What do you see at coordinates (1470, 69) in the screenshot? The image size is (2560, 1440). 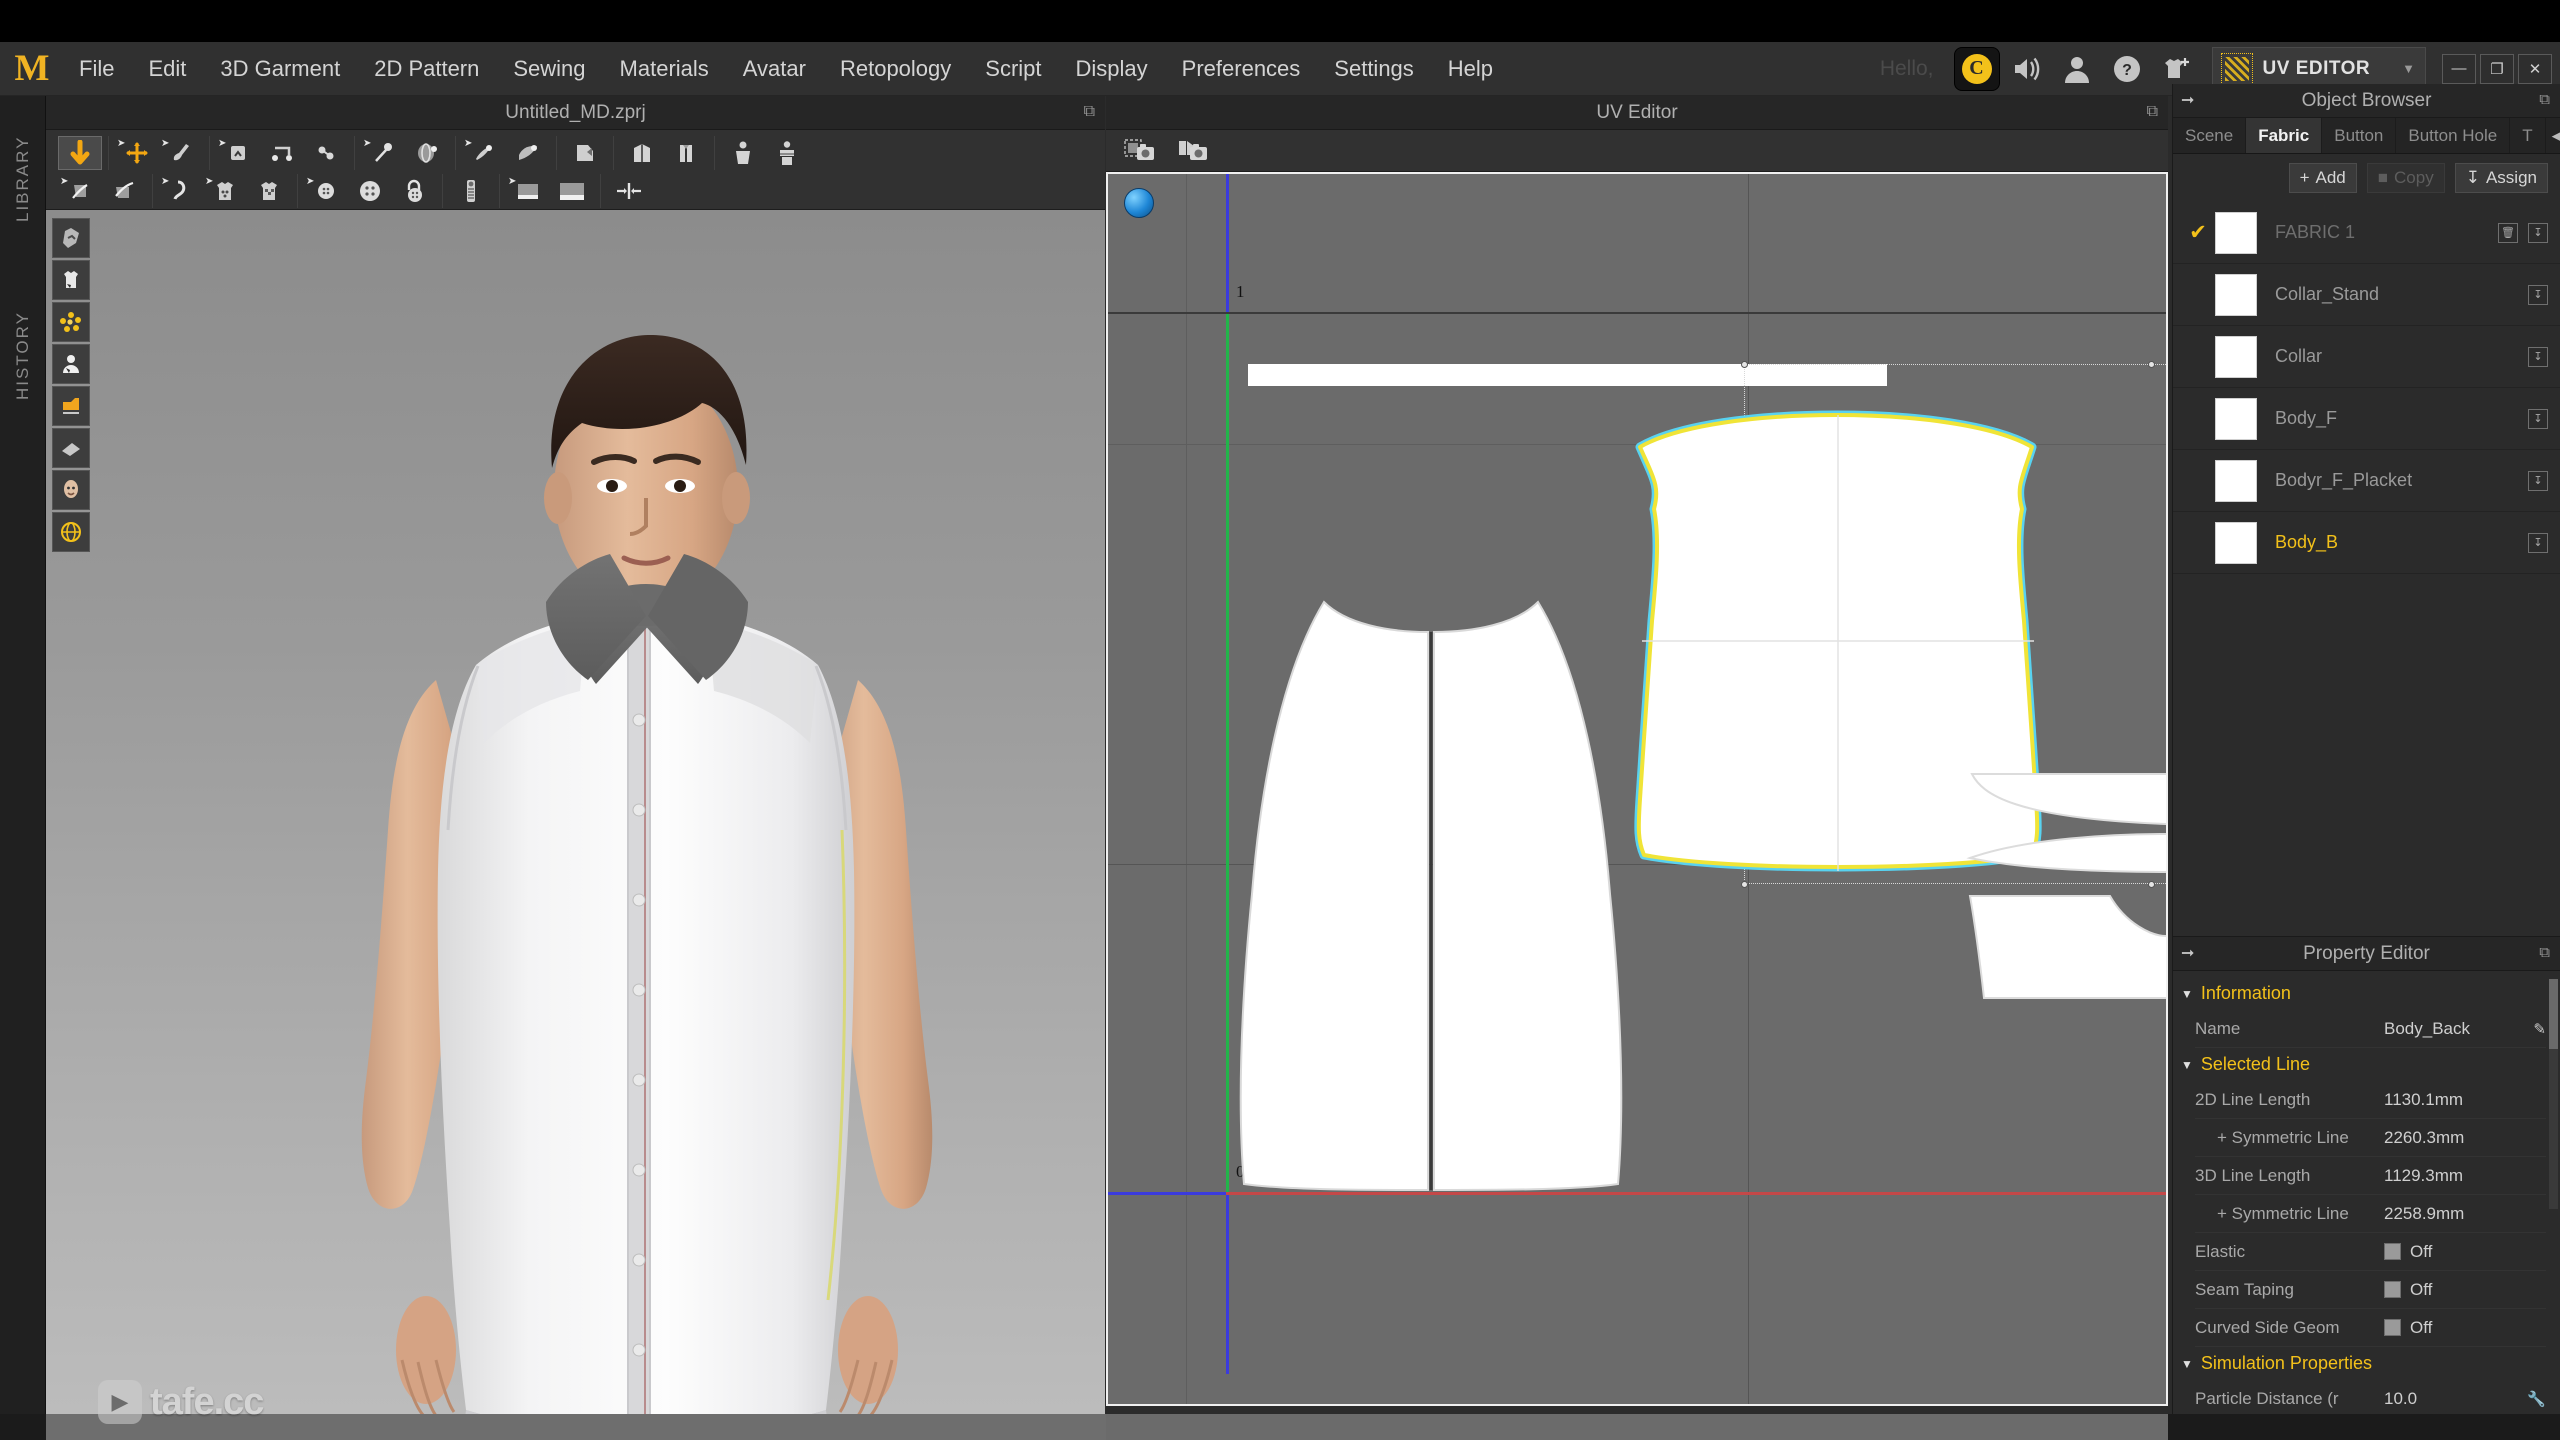 I see `menu-help: Help` at bounding box center [1470, 69].